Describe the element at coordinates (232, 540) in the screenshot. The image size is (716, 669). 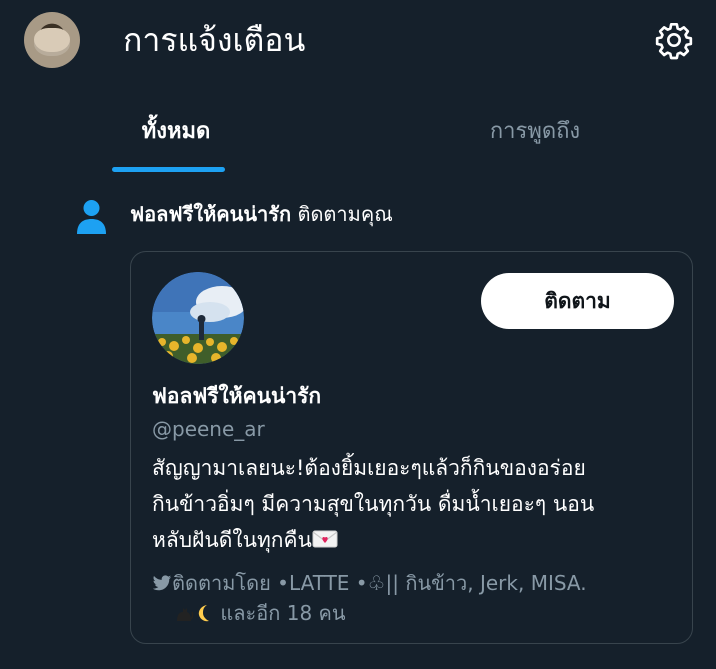
I see `bio-line-text: หลับฝันดีในทุกคืน` at that location.